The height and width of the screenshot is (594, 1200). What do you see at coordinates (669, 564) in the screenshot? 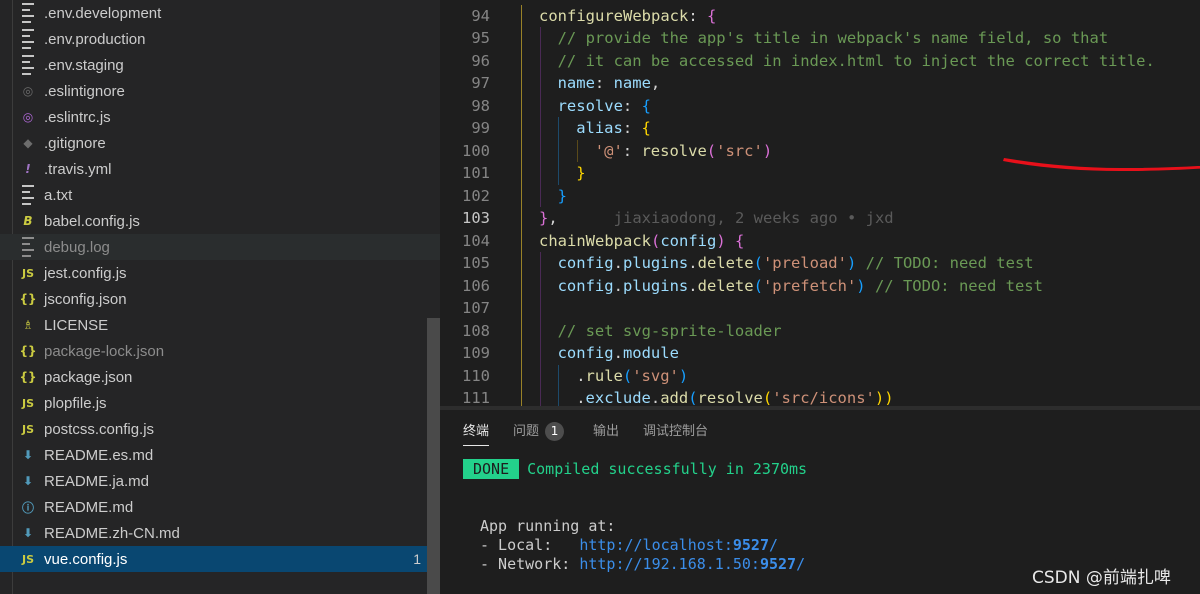
I see `network-url: http://192.168.1.50:` at bounding box center [669, 564].